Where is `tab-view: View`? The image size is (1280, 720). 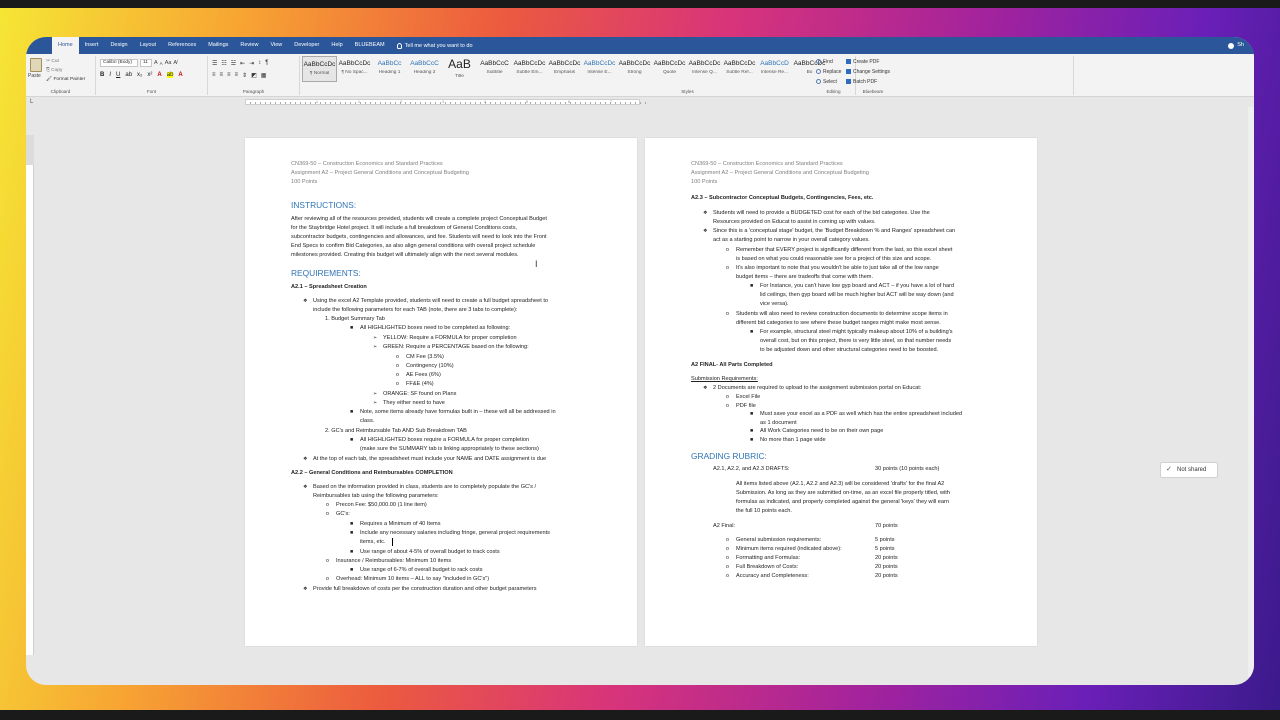
tab-view: View is located at coordinates (276, 45).